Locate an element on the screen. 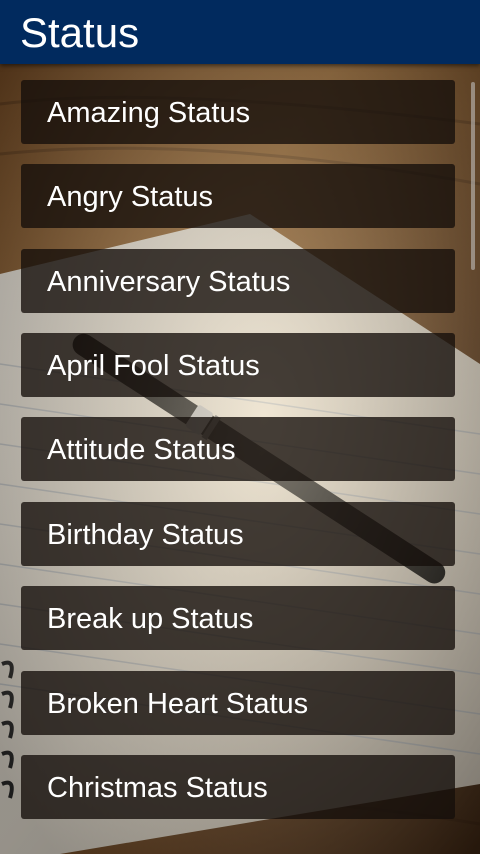  list-item-label: Broken Heart Status is located at coordinates (178, 704).